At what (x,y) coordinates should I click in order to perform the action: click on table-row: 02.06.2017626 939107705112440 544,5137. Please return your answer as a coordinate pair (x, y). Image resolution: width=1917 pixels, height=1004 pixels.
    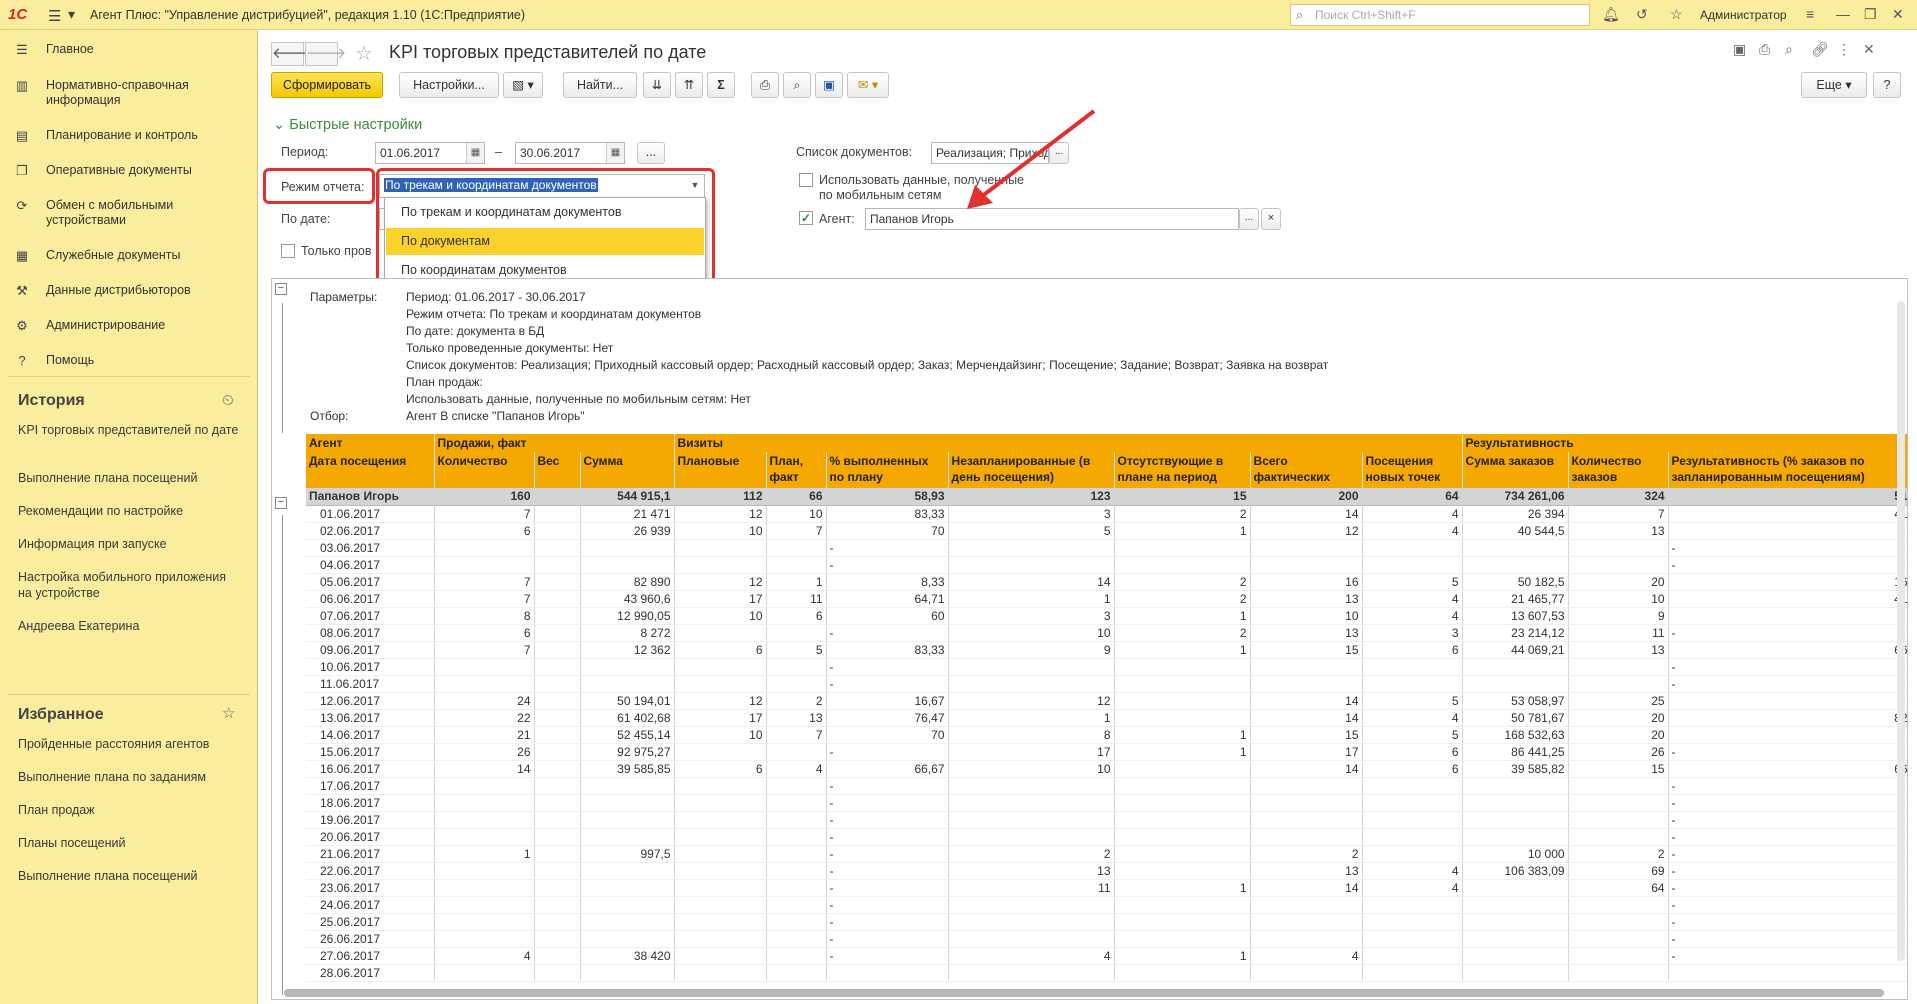
    Looking at the image, I should click on (1106, 531).